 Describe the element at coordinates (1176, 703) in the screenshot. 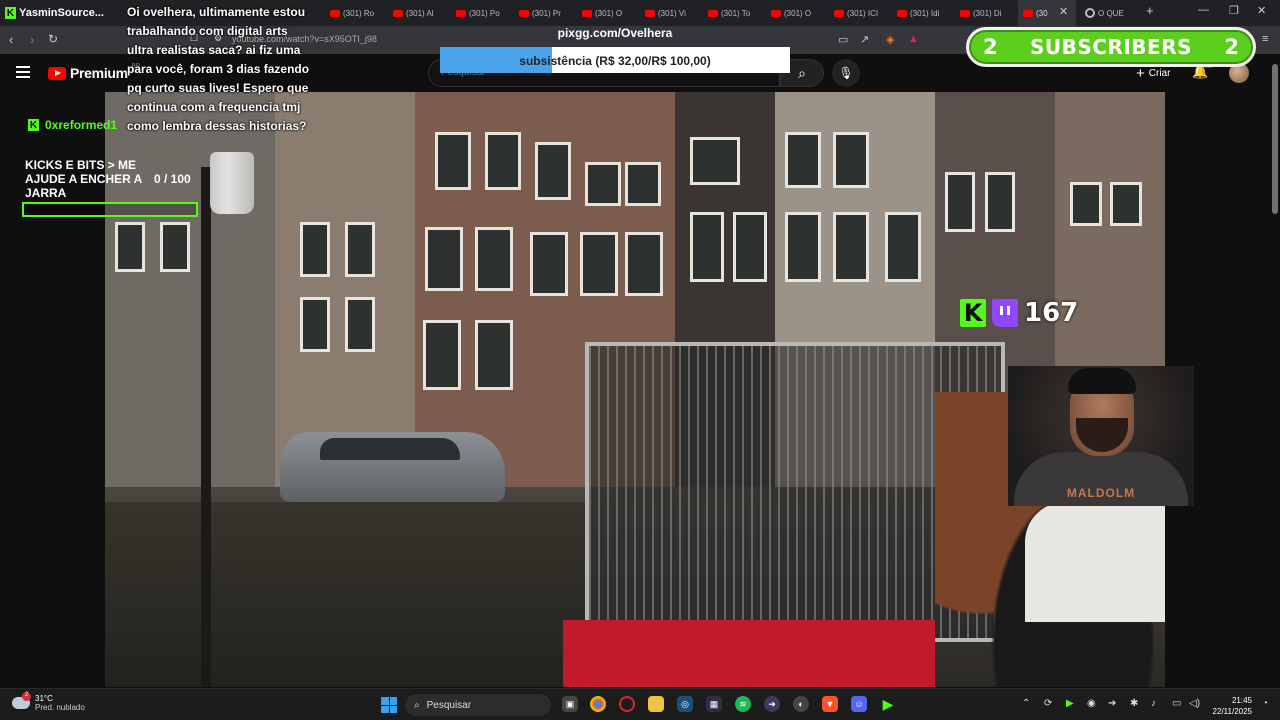

I see `network-icon: ▭` at that location.